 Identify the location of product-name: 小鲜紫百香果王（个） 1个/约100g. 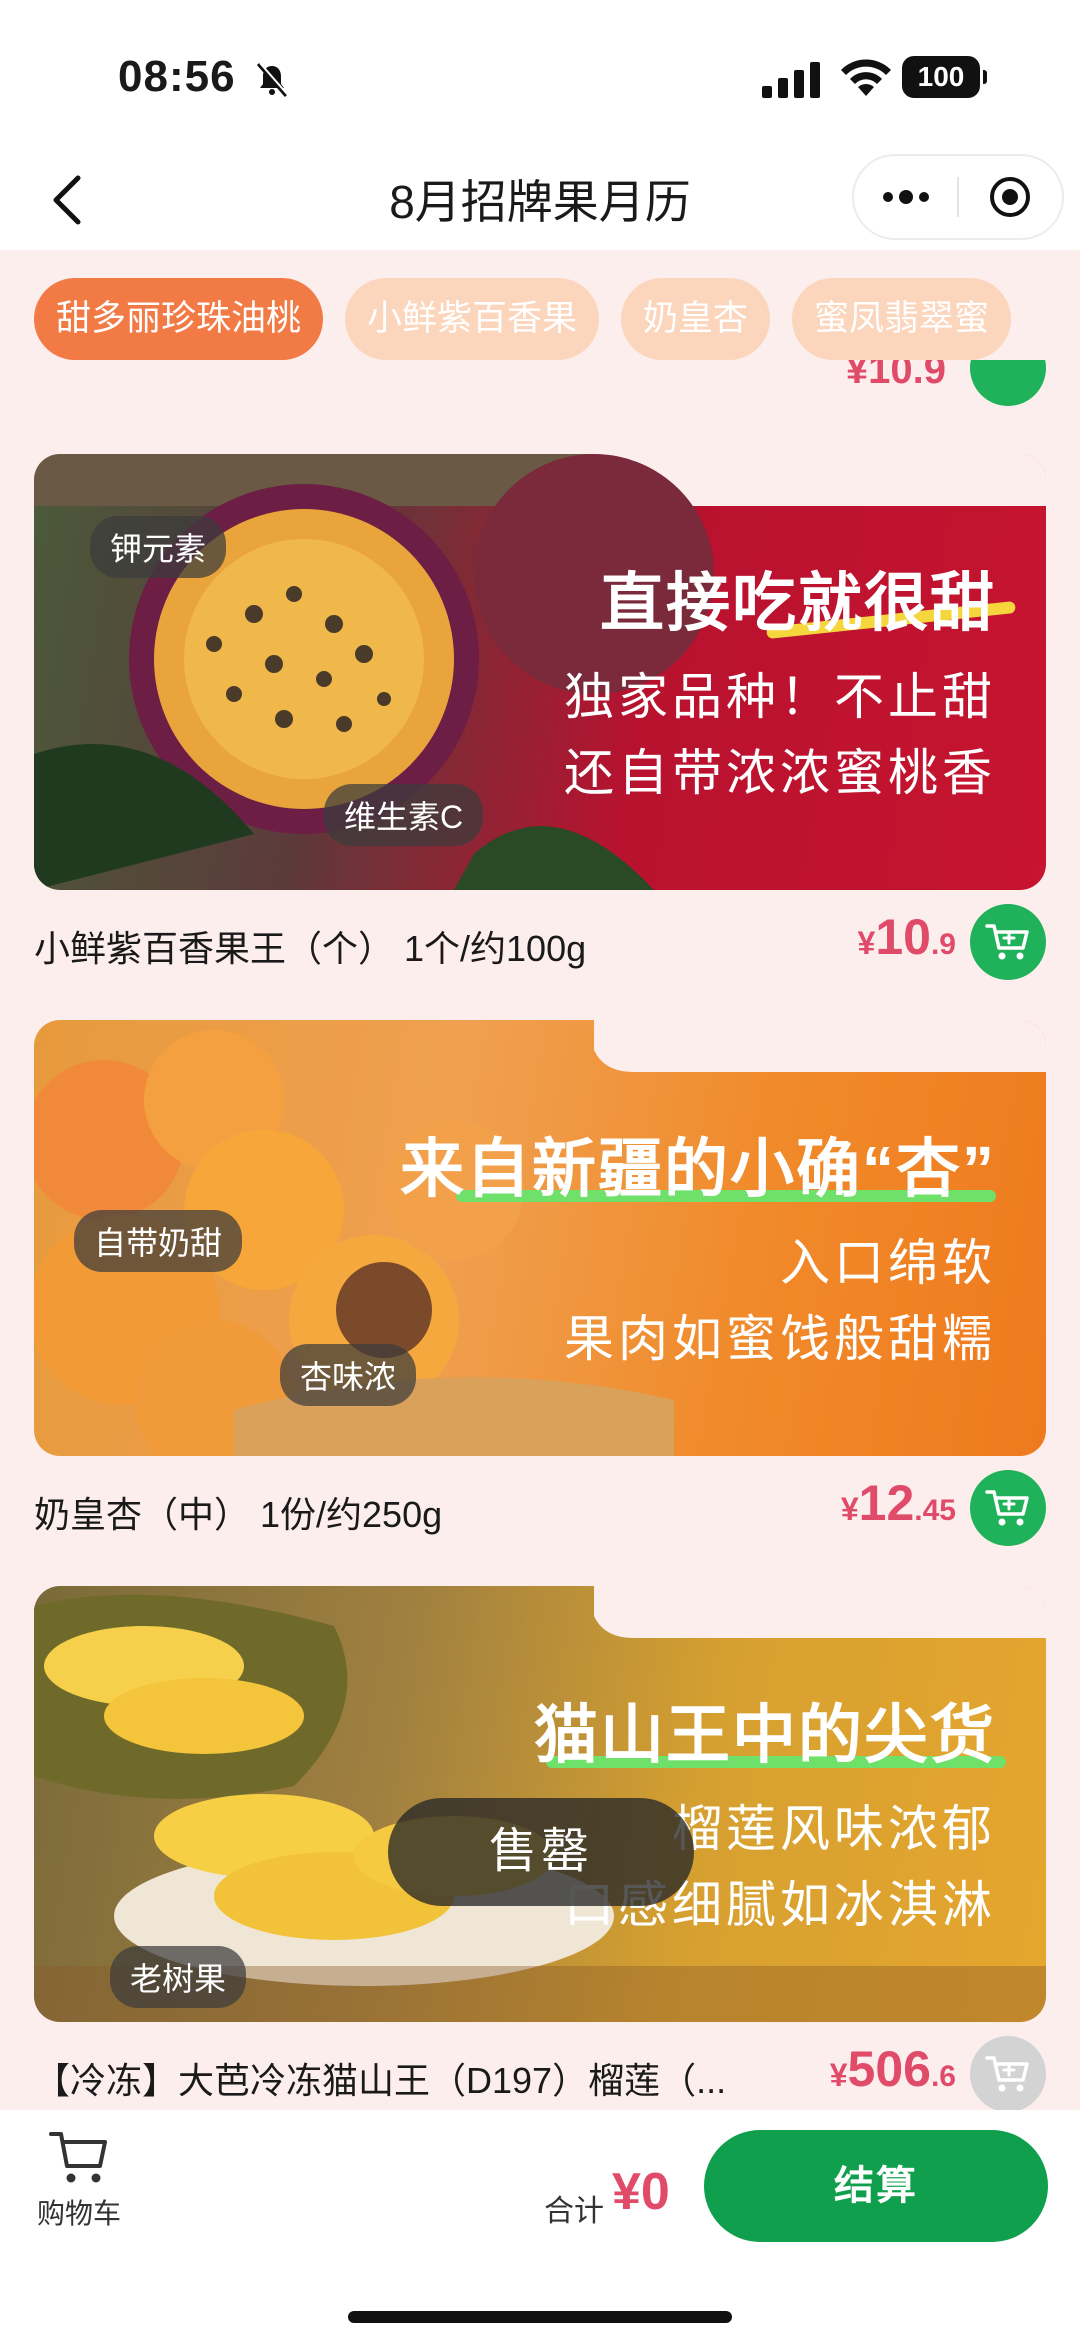
(310, 948).